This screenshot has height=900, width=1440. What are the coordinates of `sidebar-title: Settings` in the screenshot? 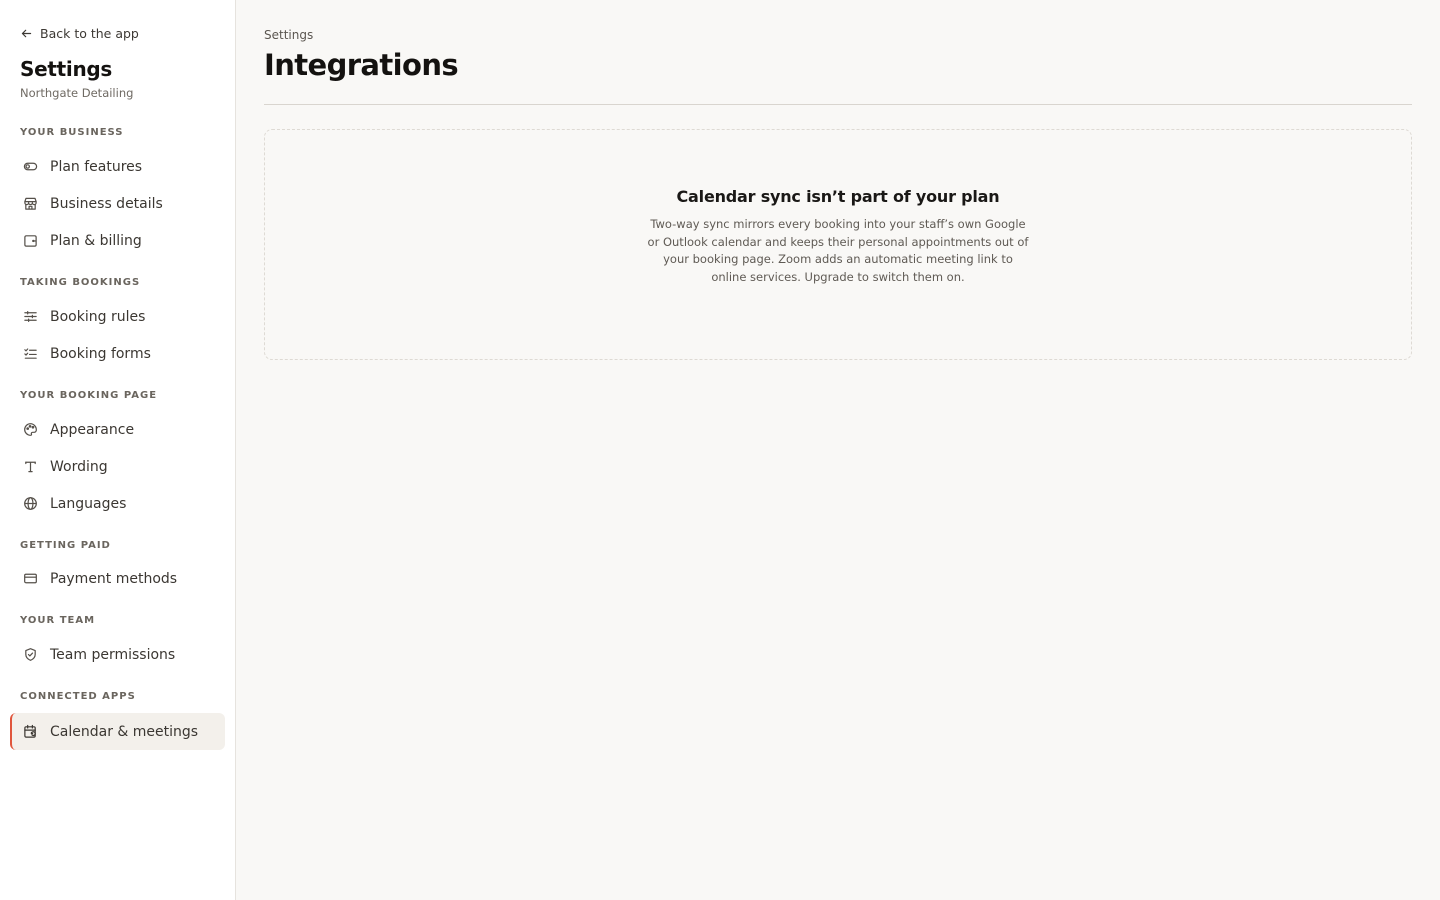 It's located at (66, 69).